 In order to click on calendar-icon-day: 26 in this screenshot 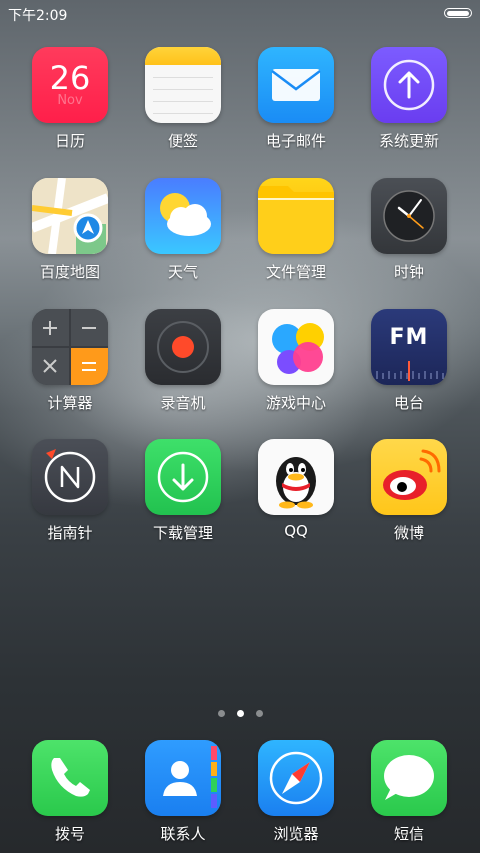, I will do `click(70, 78)`.